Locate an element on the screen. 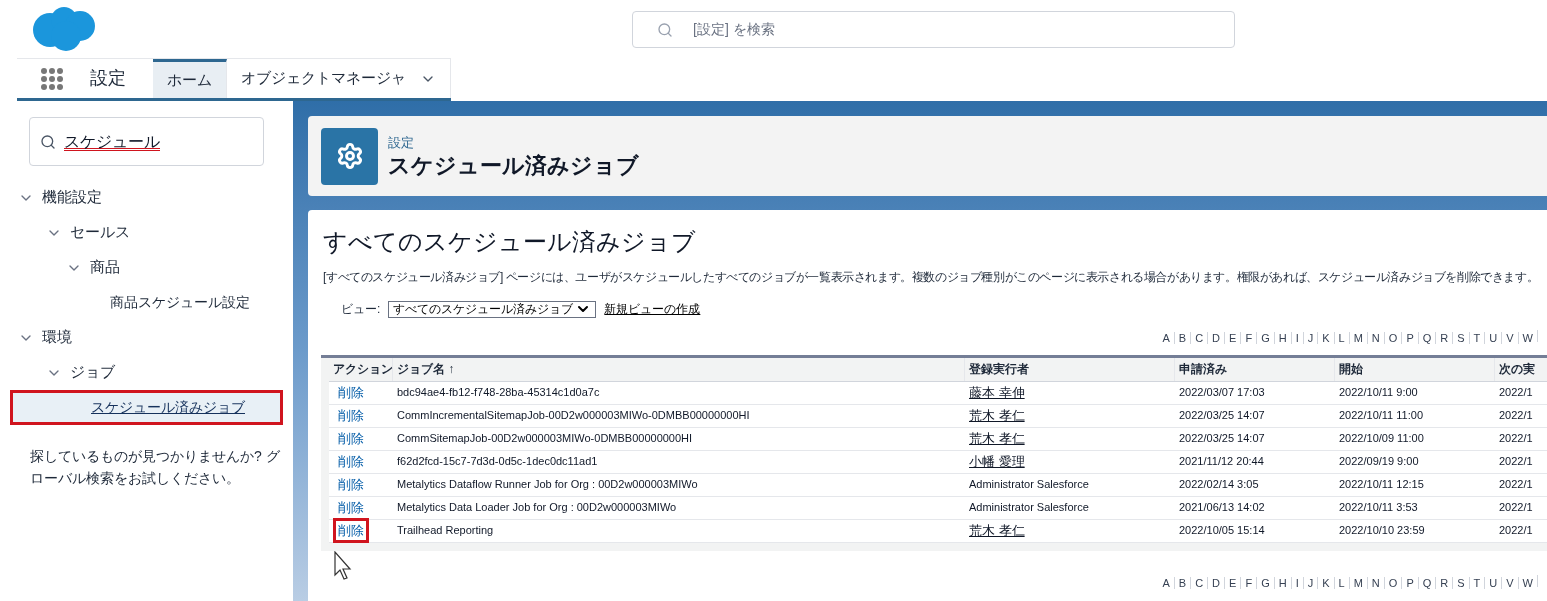 This screenshot has width=1547, height=601. table-cell-text: 2021/06/13 14:02 is located at coordinates (1222, 508).